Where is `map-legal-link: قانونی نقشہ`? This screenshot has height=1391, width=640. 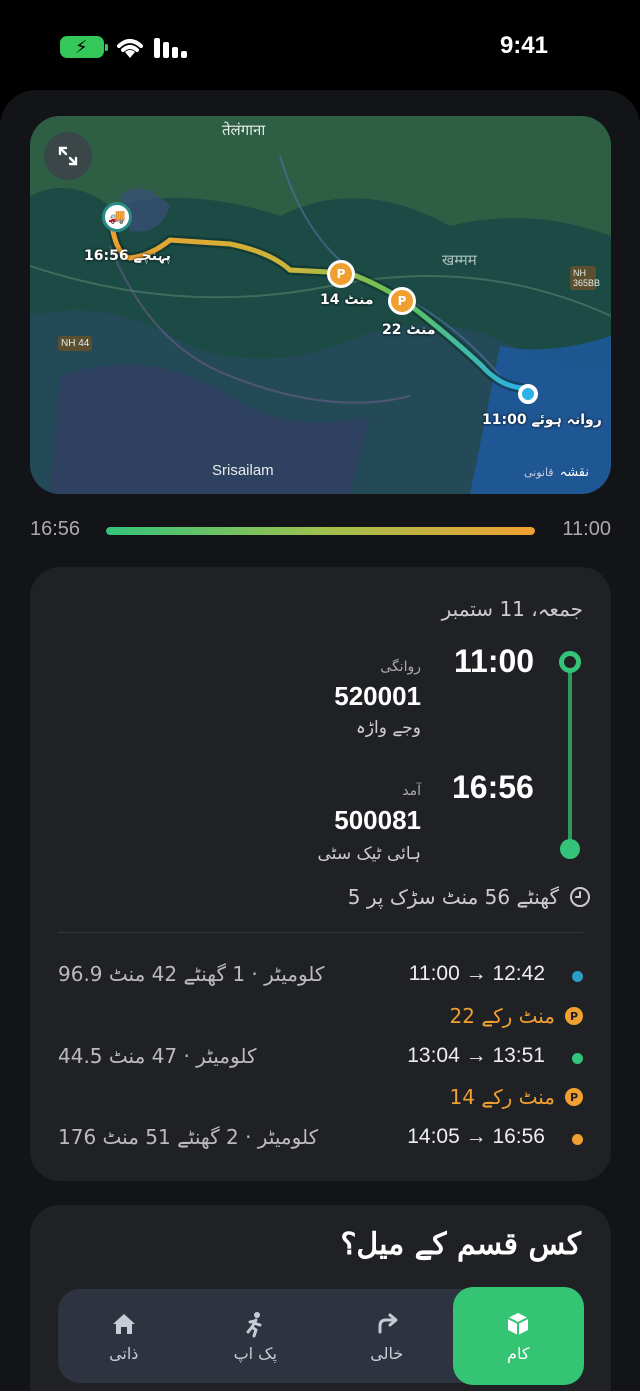 map-legal-link: قانونی نقشہ is located at coordinates (559, 472).